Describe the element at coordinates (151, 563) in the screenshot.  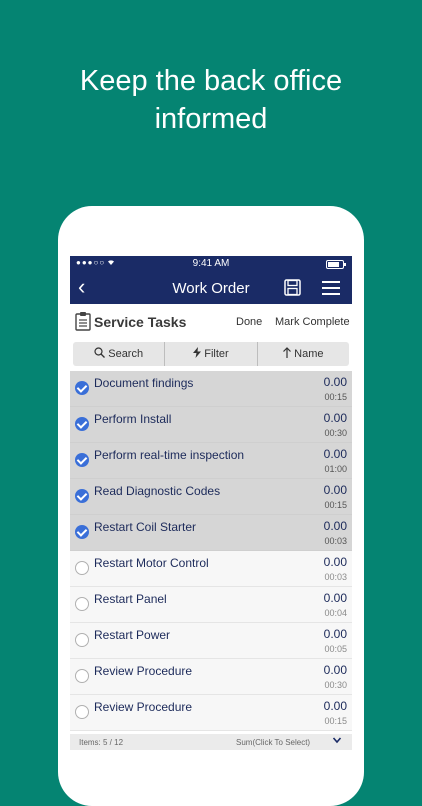
I see `task-name: Restart Motor Control` at that location.